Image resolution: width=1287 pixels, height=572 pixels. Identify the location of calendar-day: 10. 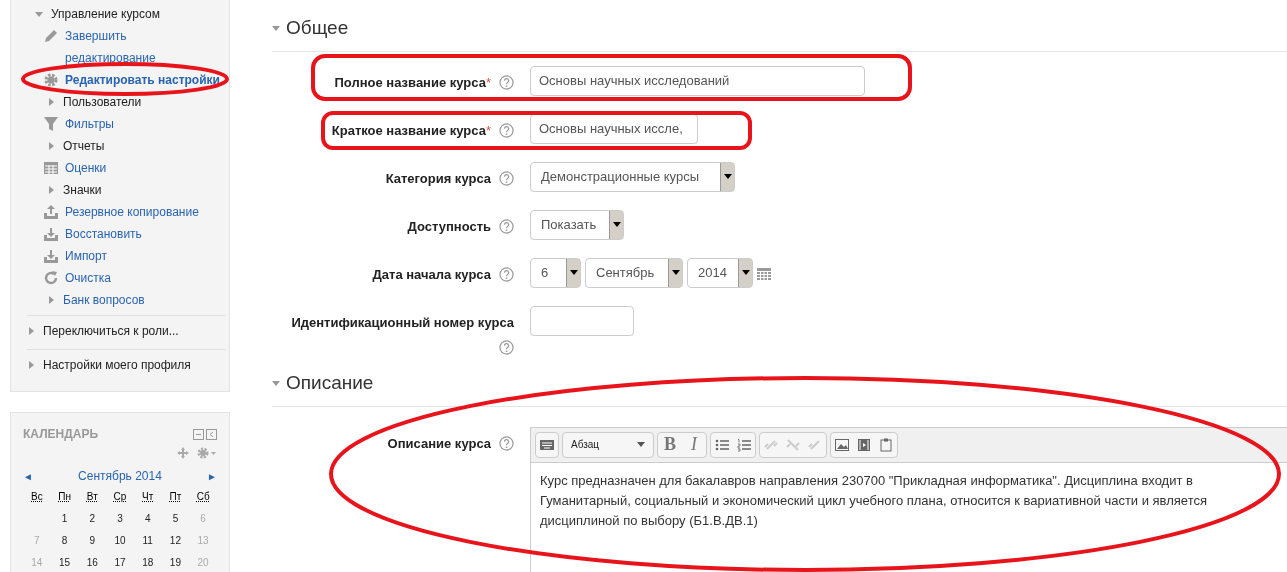
(120, 540).